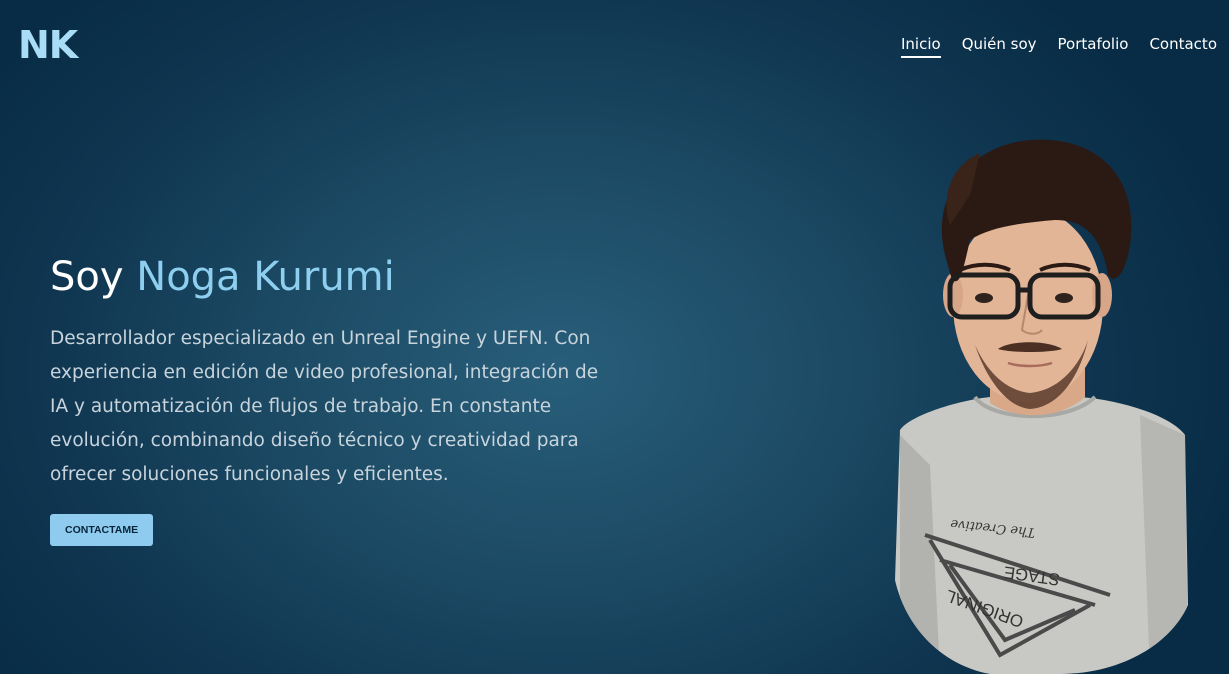 The image size is (1229, 674). What do you see at coordinates (102, 530) in the screenshot?
I see `contact-button: CONTACTAME` at bounding box center [102, 530].